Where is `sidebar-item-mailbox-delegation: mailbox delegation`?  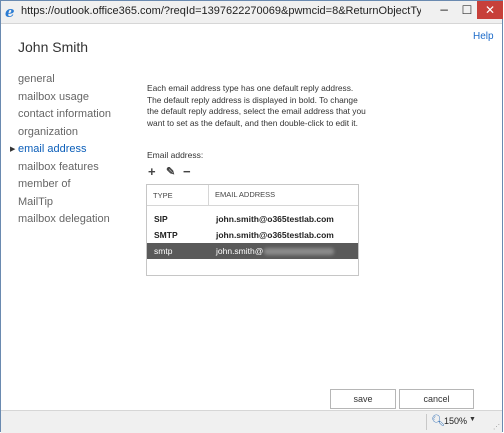 sidebar-item-mailbox-delegation: mailbox delegation is located at coordinates (64, 220).